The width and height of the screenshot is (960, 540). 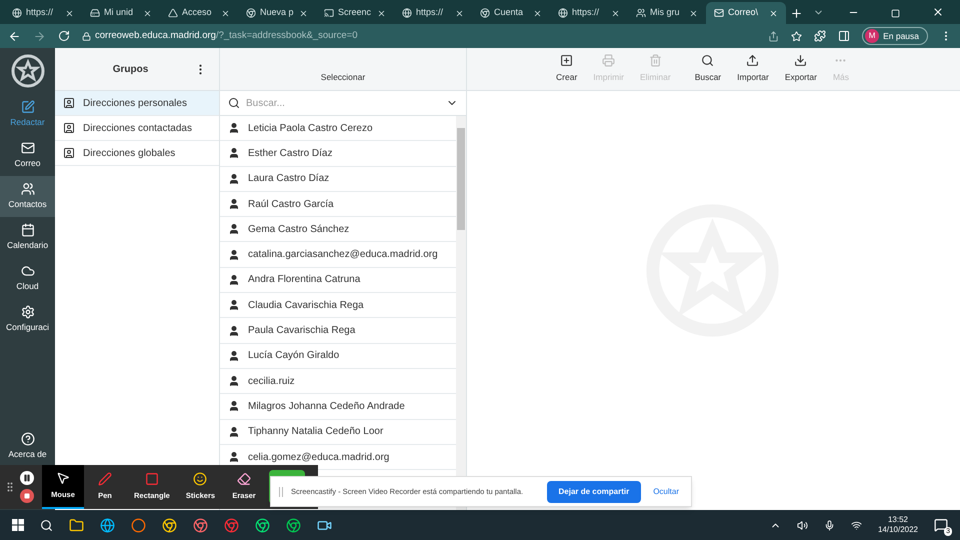 What do you see at coordinates (338, 229) in the screenshot?
I see `contact-row: Gema Castro Sánchez` at bounding box center [338, 229].